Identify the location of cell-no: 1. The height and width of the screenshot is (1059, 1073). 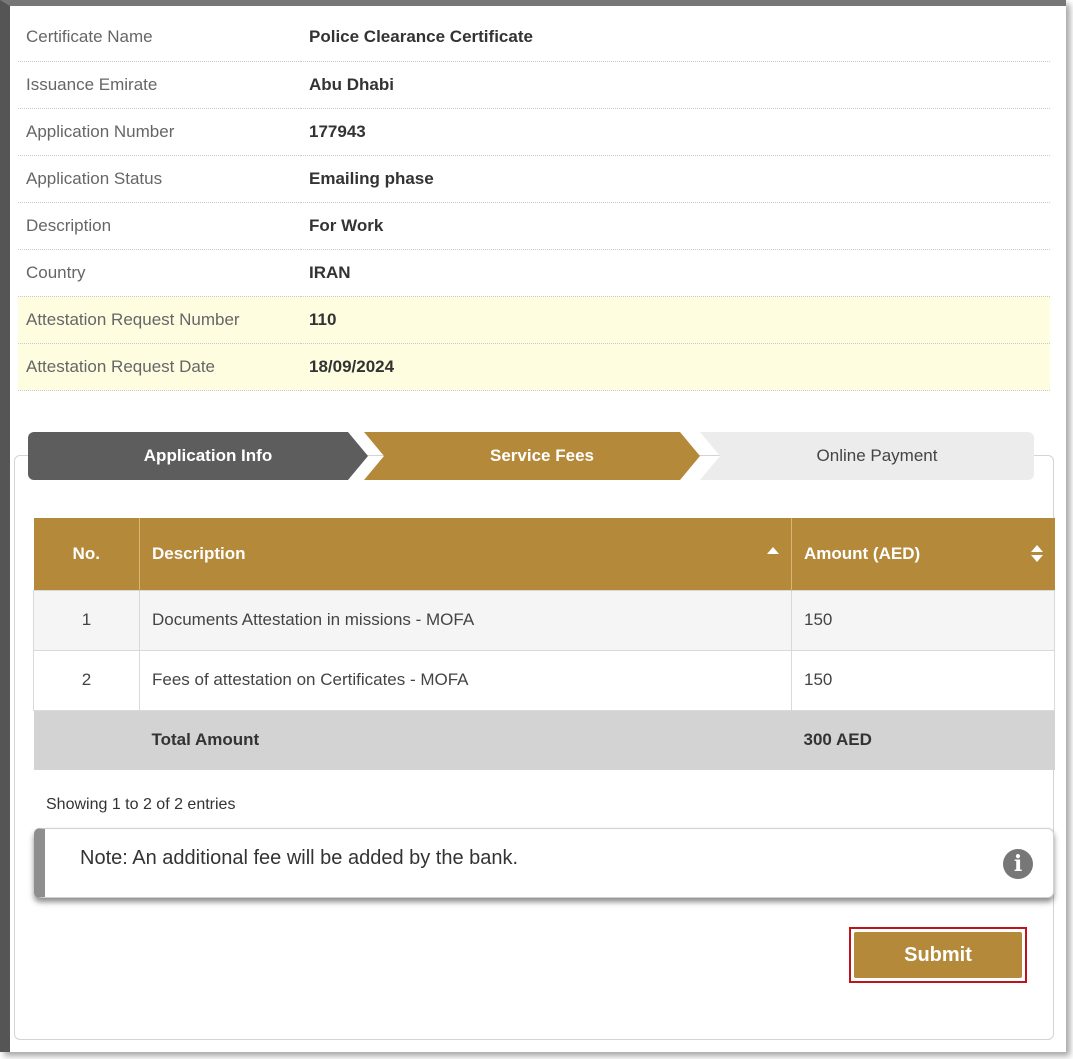
(86, 620).